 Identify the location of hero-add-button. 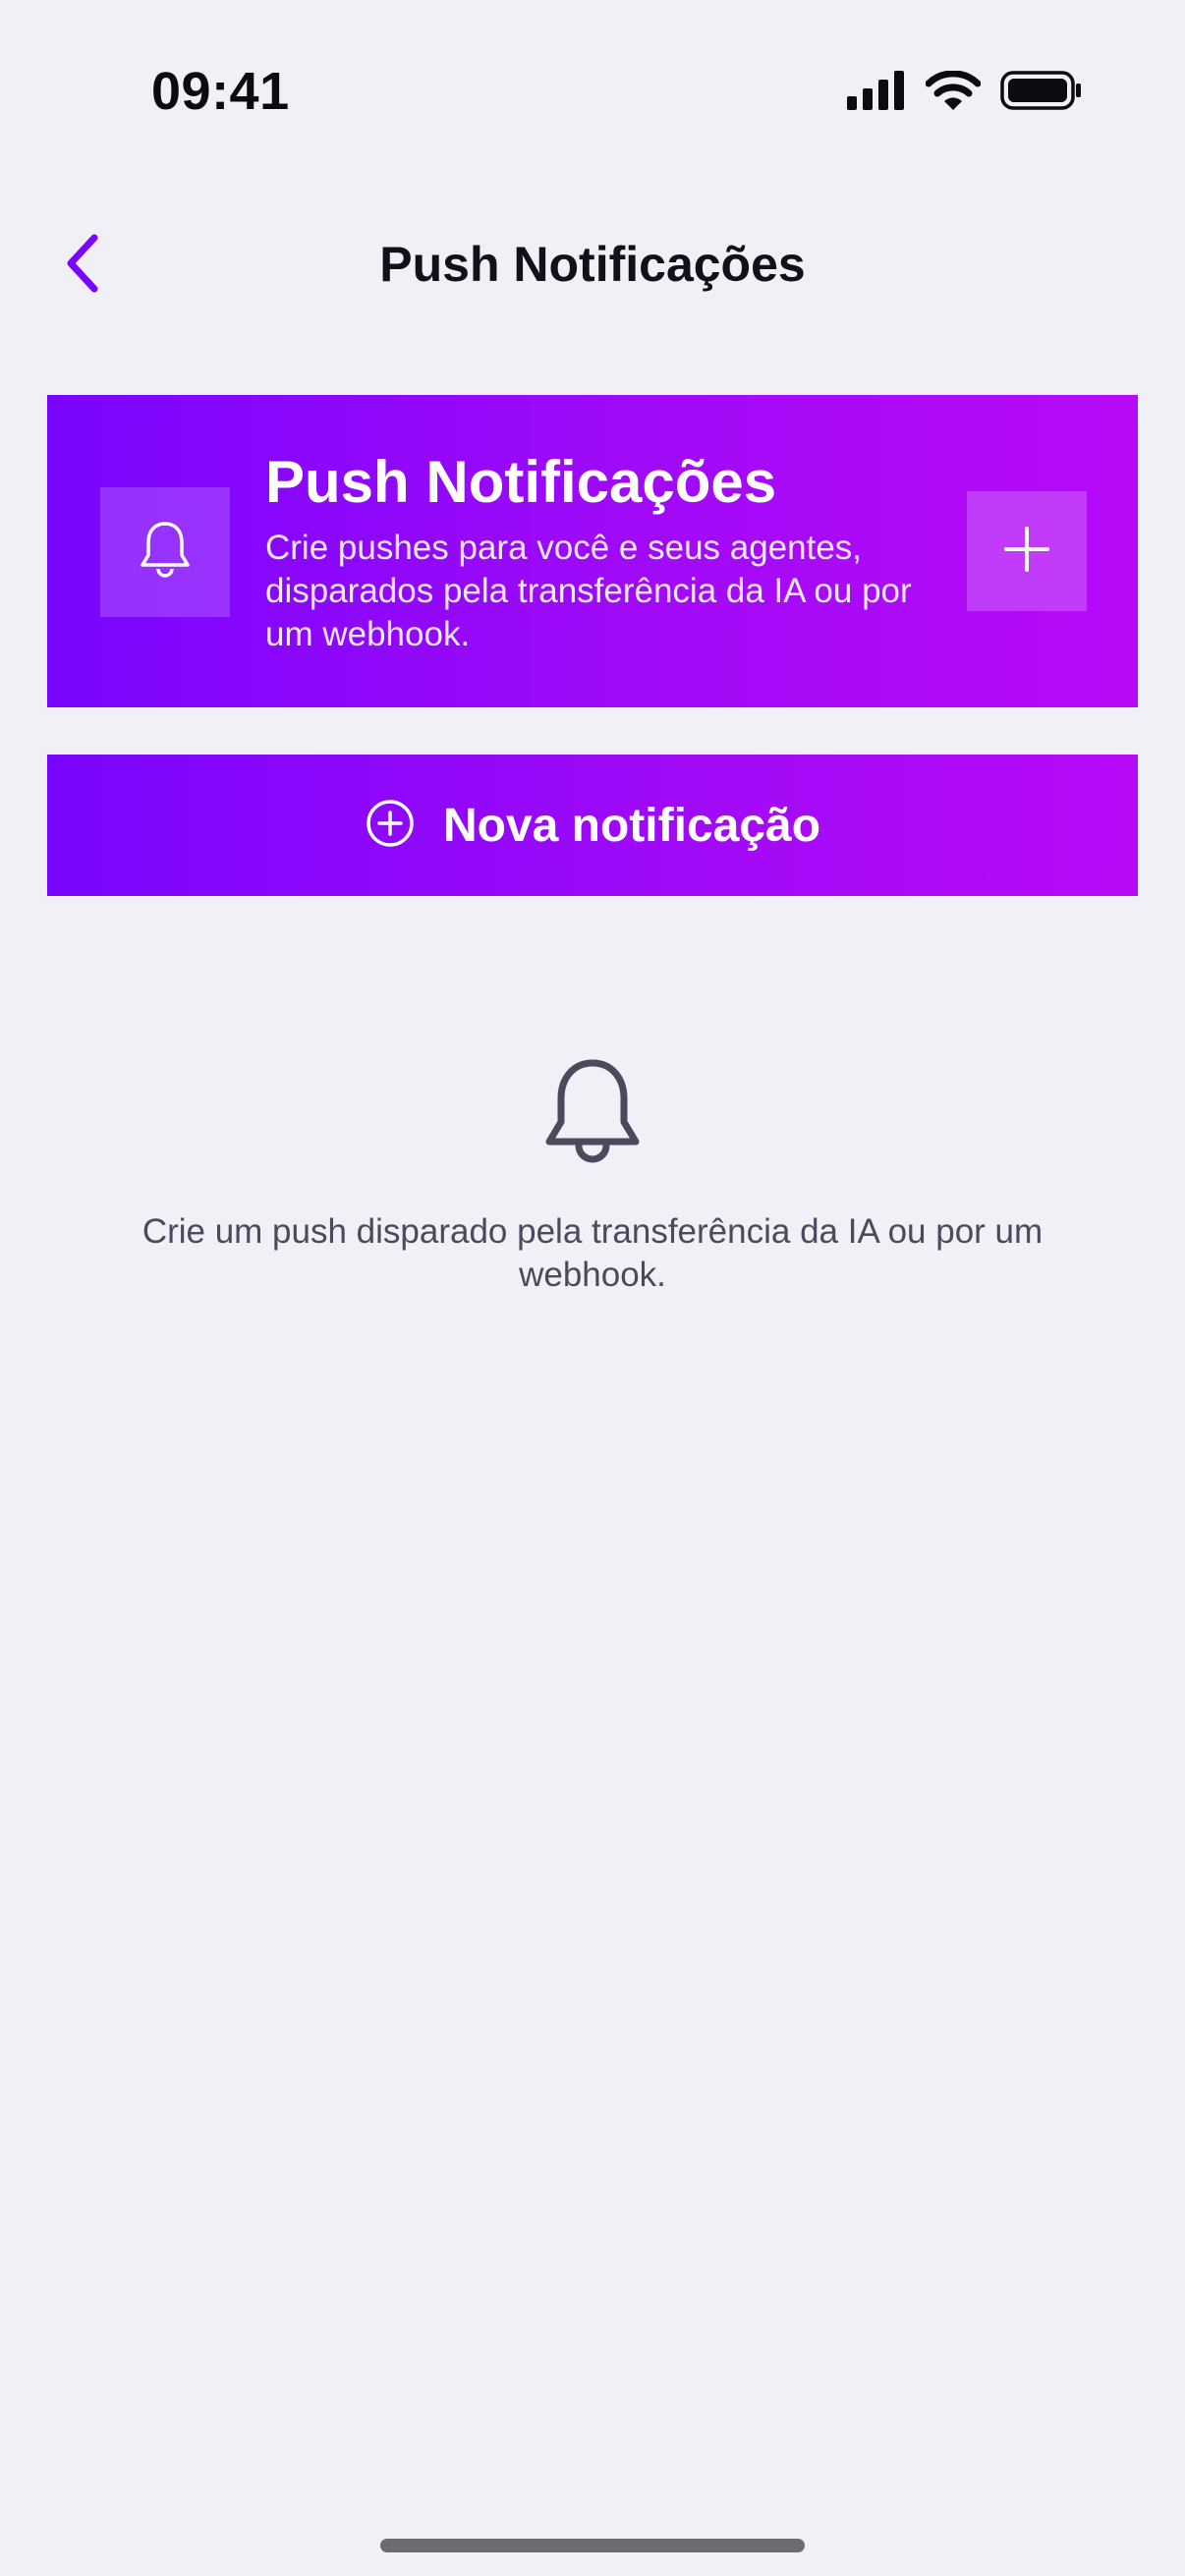
(1027, 551).